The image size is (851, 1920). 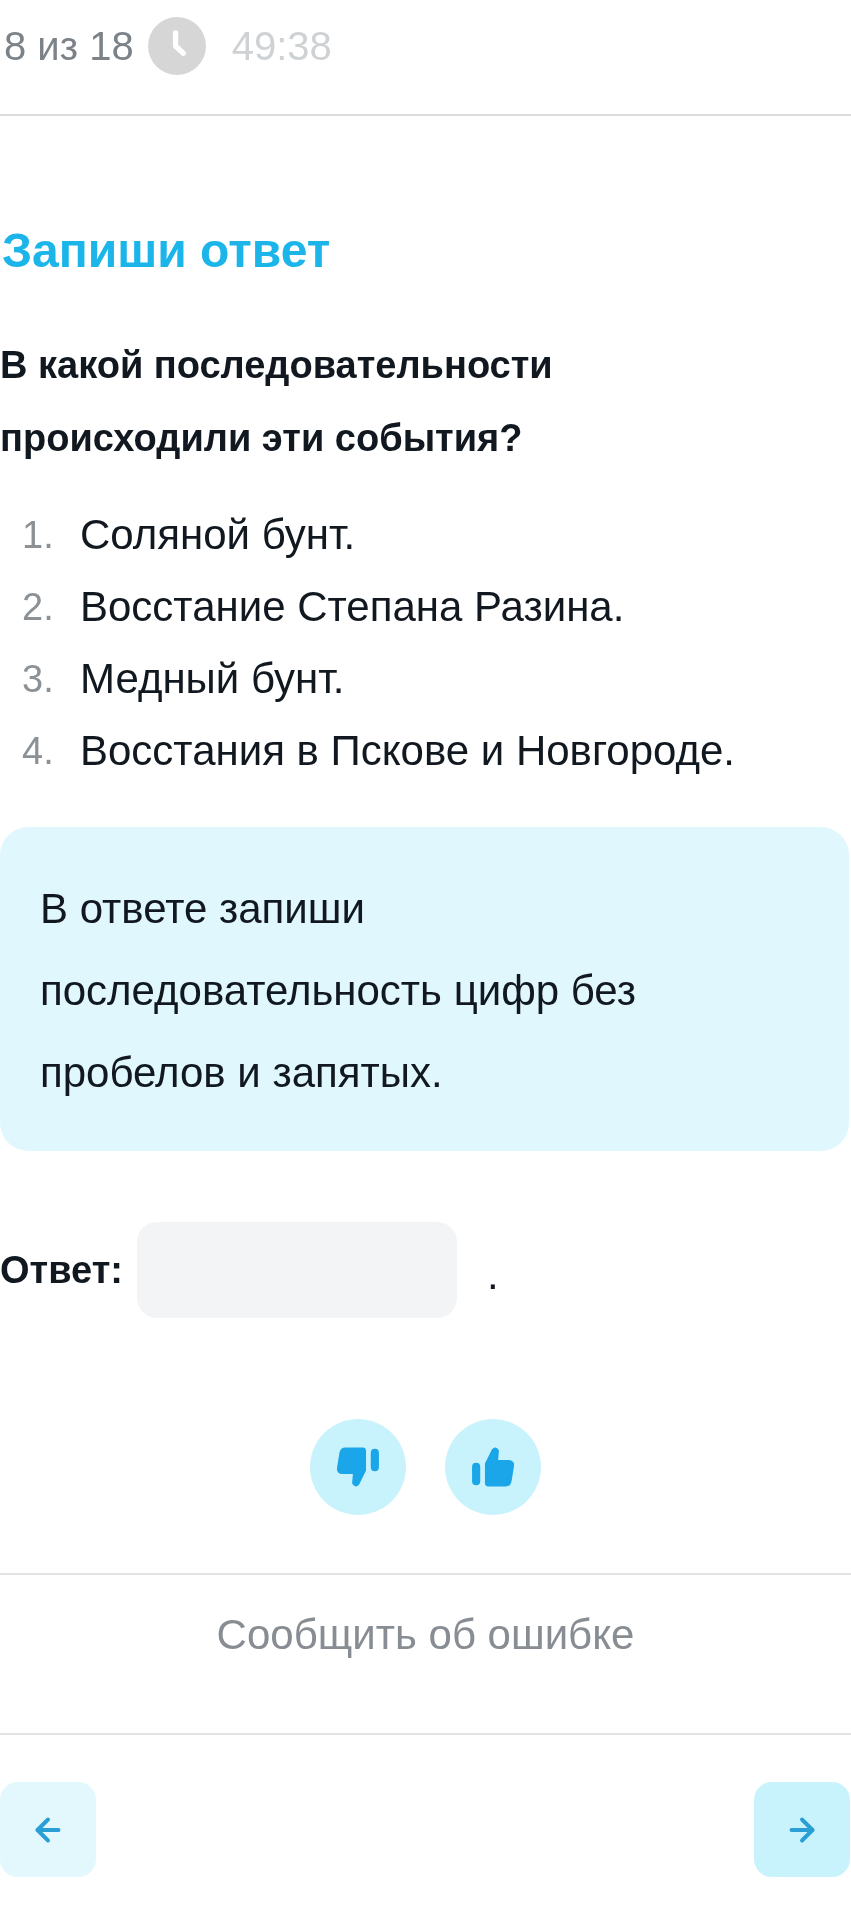 What do you see at coordinates (339, 991) in the screenshot?
I see `hint-text: В ответе запиши последовательность цифр без пробелов и запятых.` at bounding box center [339, 991].